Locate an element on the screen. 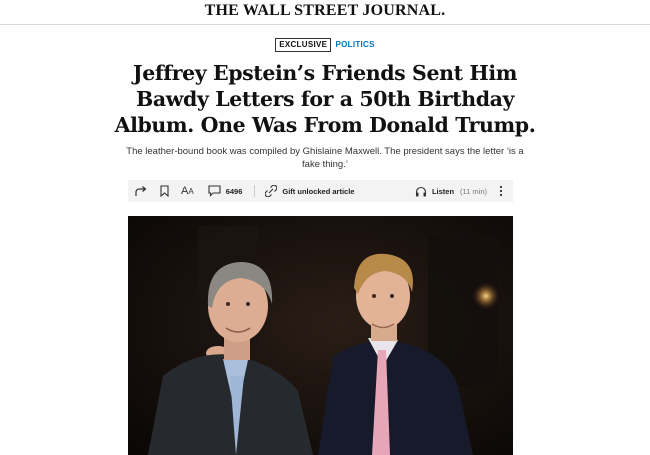 Image resolution: width=650 pixels, height=455 pixels. bookmark-icon is located at coordinates (164, 191).